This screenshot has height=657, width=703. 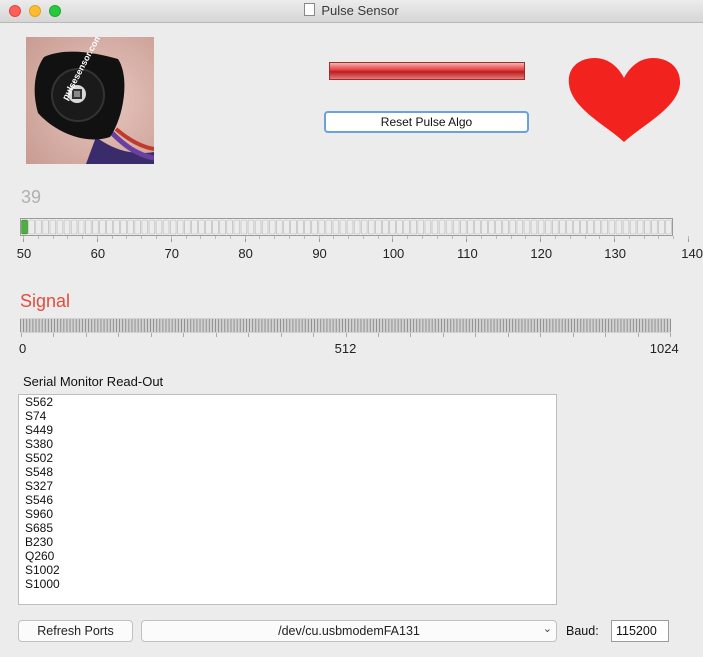 I want to click on signal-label: Signal, so click(x=45, y=301).